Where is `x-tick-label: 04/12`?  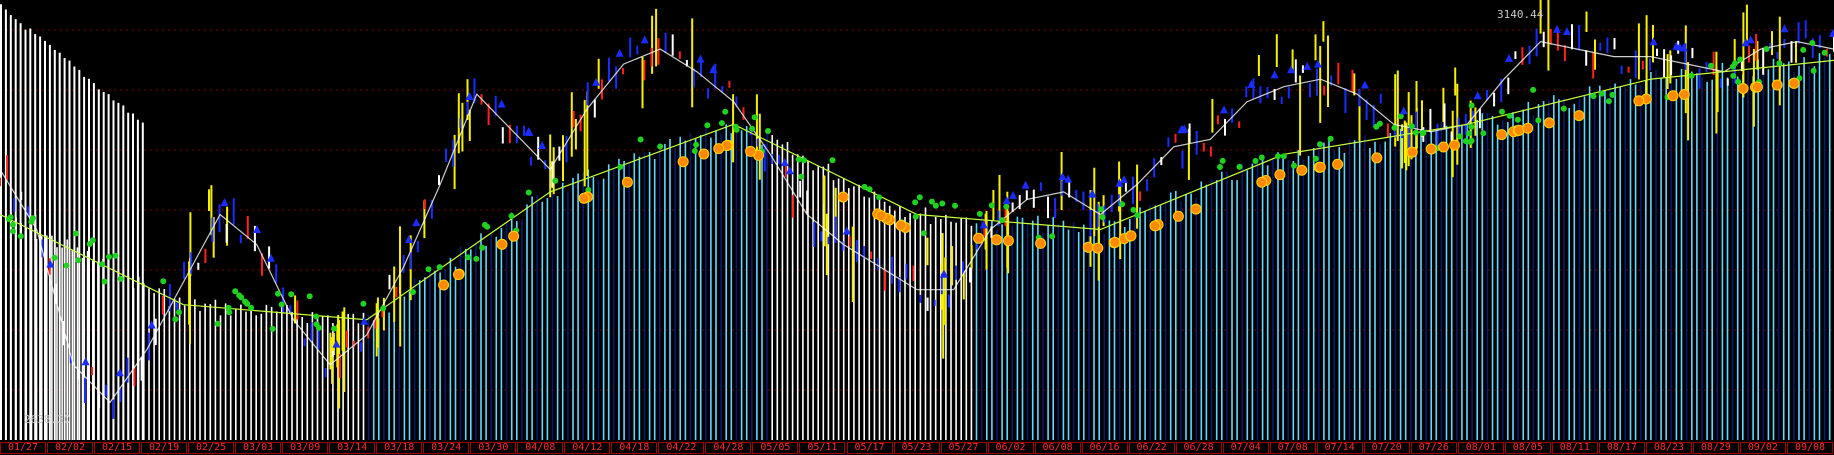 x-tick-label: 04/12 is located at coordinates (587, 448).